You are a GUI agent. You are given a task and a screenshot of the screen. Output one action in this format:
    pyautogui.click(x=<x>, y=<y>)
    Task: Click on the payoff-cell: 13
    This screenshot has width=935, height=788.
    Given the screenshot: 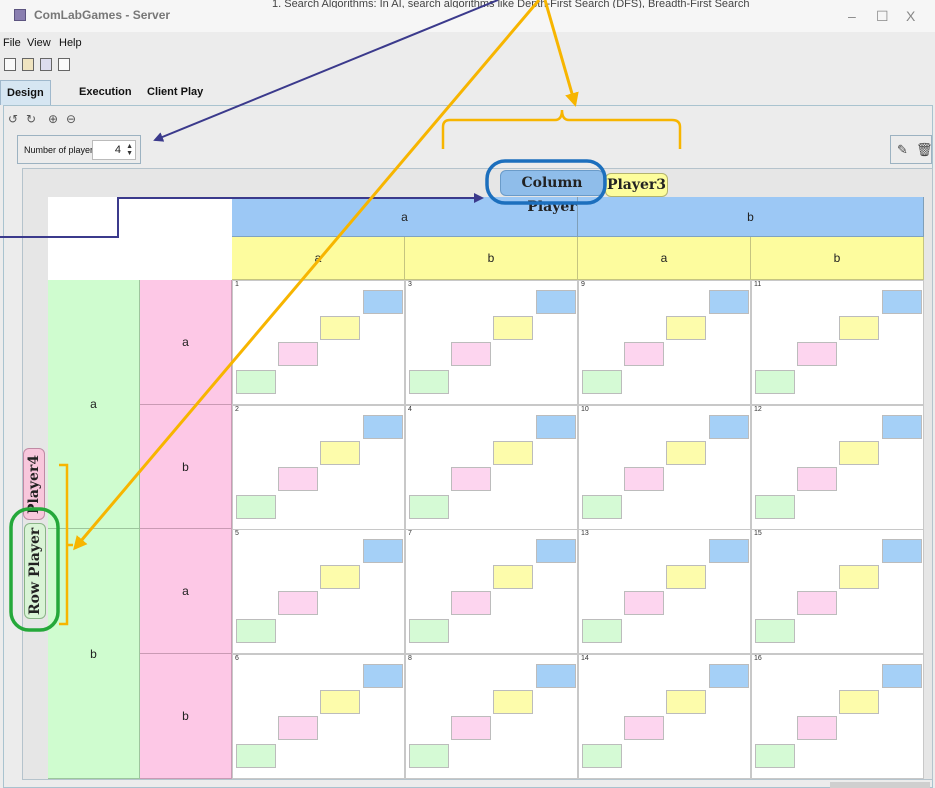 What is the action you would take?
    pyautogui.click(x=664, y=591)
    